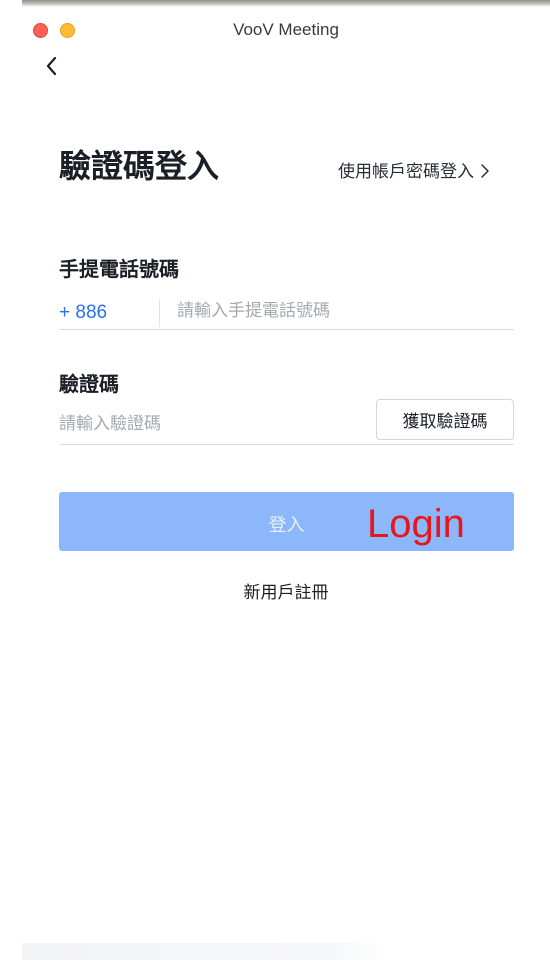 Image resolution: width=550 pixels, height=960 pixels. Describe the element at coordinates (286, 525) in the screenshot. I see `login-button-label: 登入` at that location.